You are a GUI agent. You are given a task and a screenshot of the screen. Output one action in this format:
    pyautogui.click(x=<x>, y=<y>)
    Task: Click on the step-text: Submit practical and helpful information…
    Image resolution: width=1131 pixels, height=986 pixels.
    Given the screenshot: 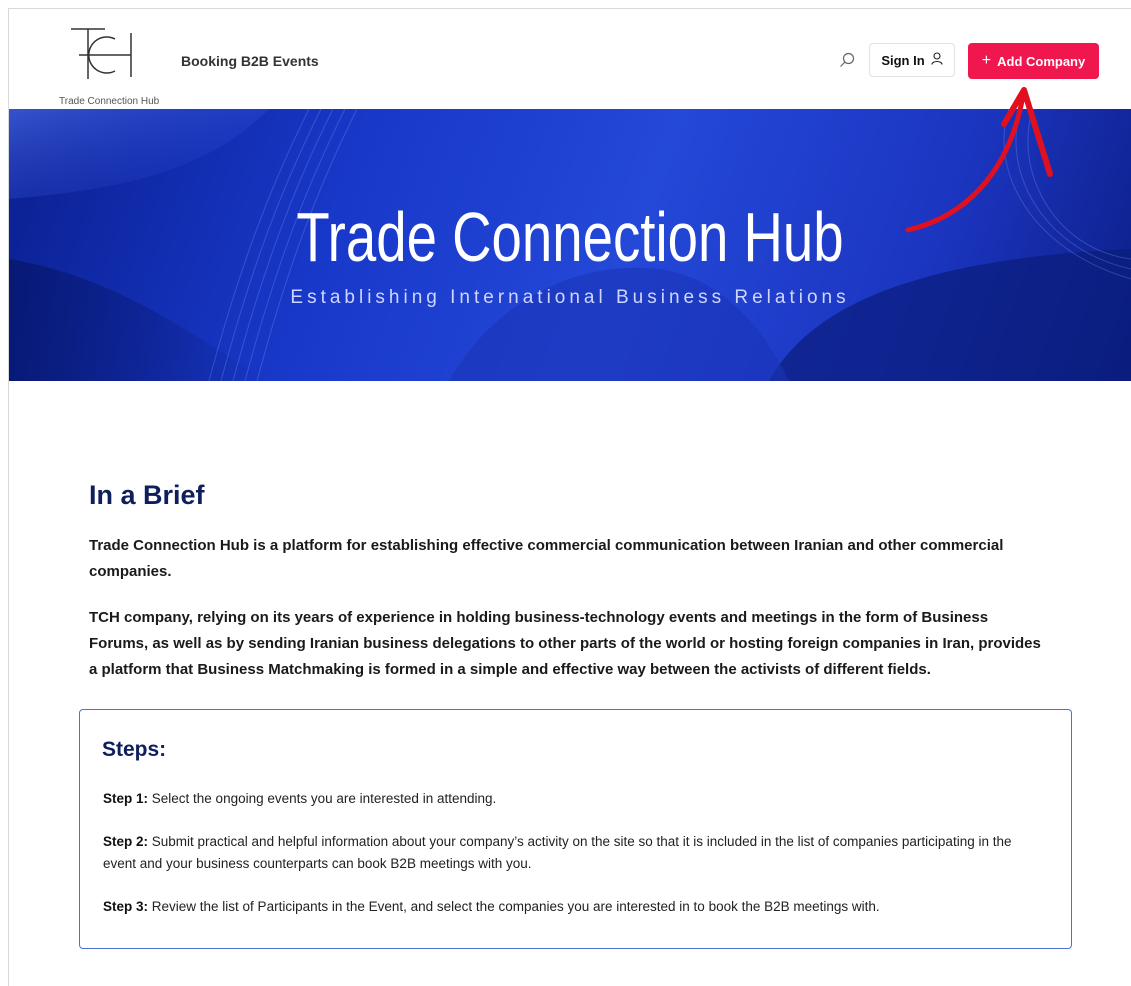 What is the action you would take?
    pyautogui.click(x=557, y=852)
    